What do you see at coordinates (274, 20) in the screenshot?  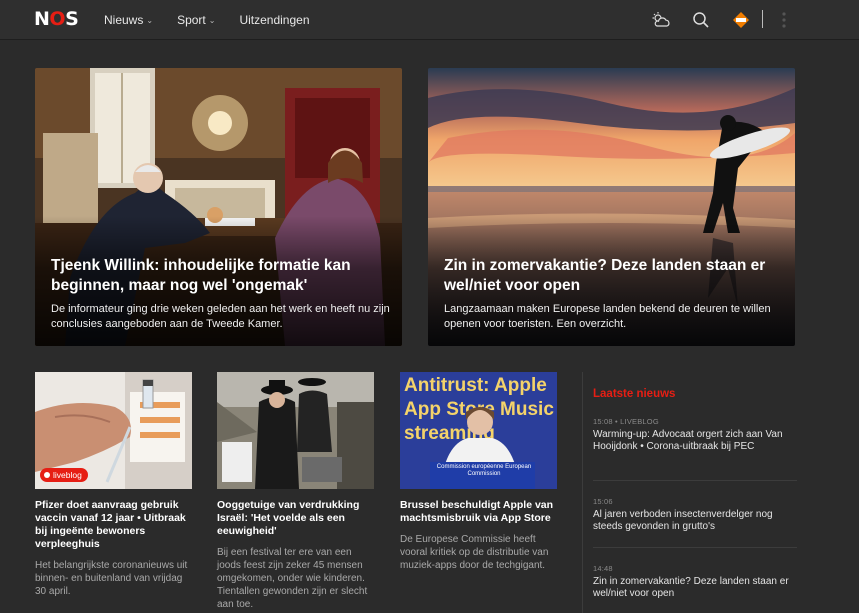 I see `nav-item-uitzendingen: Uitzendingen` at bounding box center [274, 20].